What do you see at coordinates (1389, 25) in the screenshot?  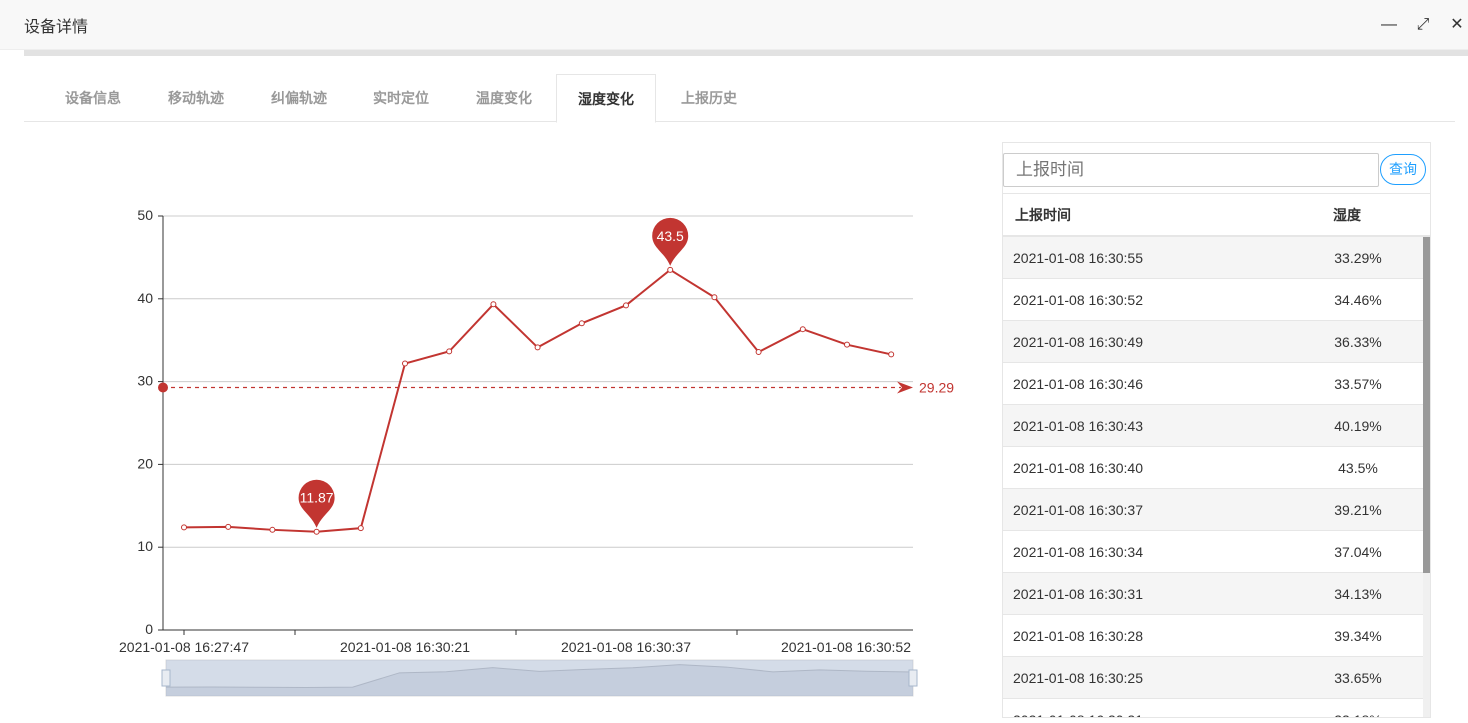 I see `minimize-icon: —` at bounding box center [1389, 25].